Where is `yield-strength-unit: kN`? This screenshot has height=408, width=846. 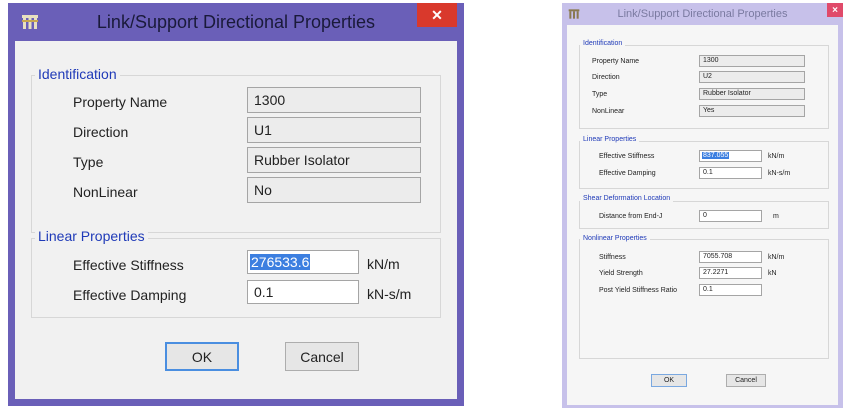 yield-strength-unit: kN is located at coordinates (772, 273).